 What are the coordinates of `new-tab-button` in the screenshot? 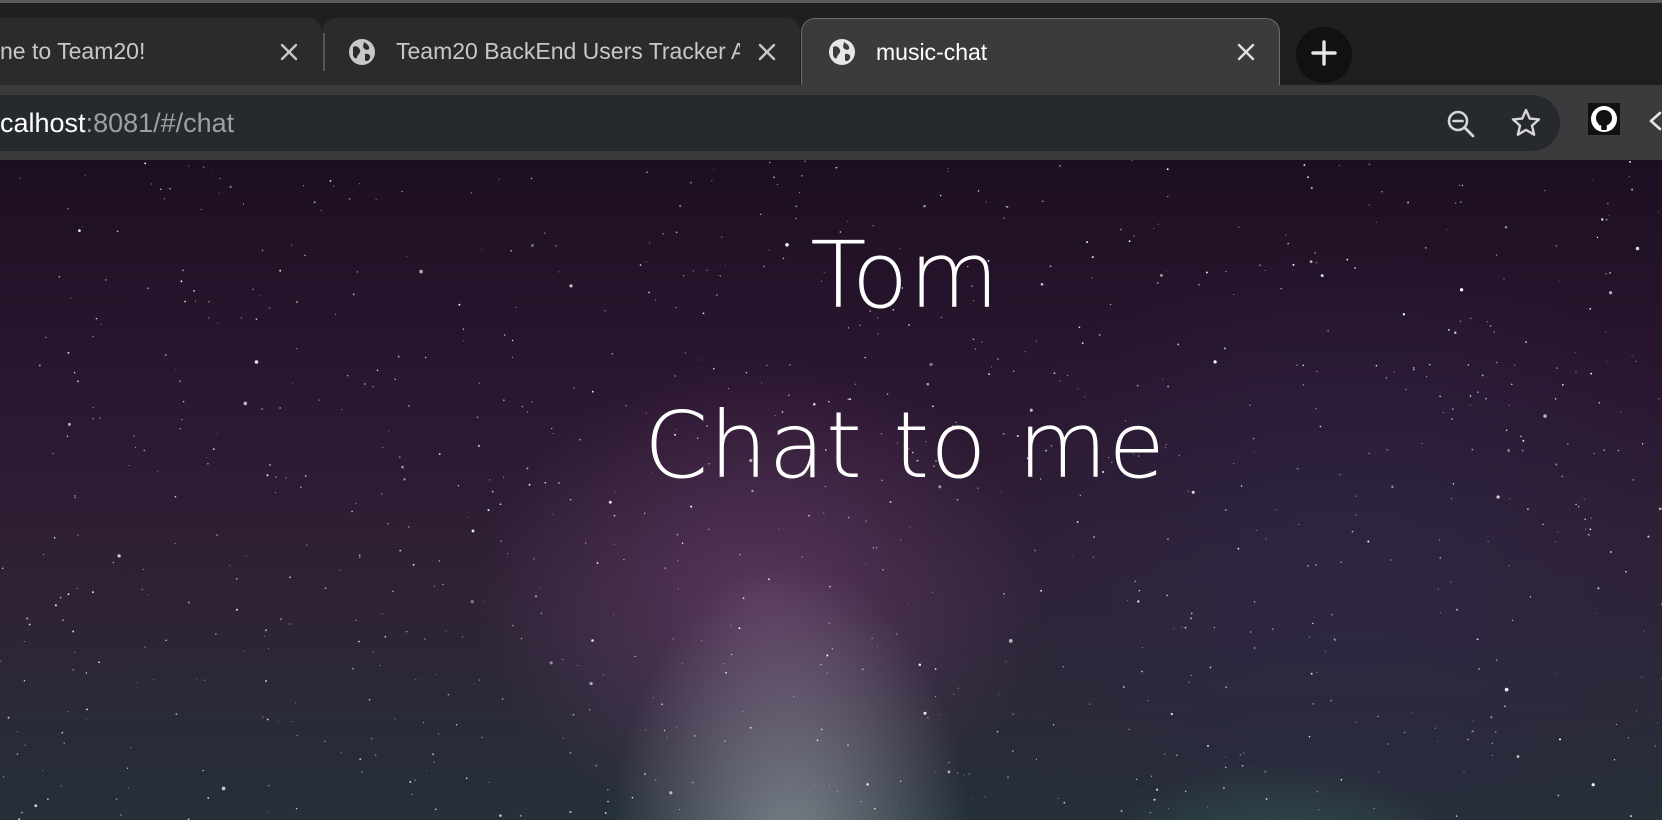 It's located at (1324, 55).